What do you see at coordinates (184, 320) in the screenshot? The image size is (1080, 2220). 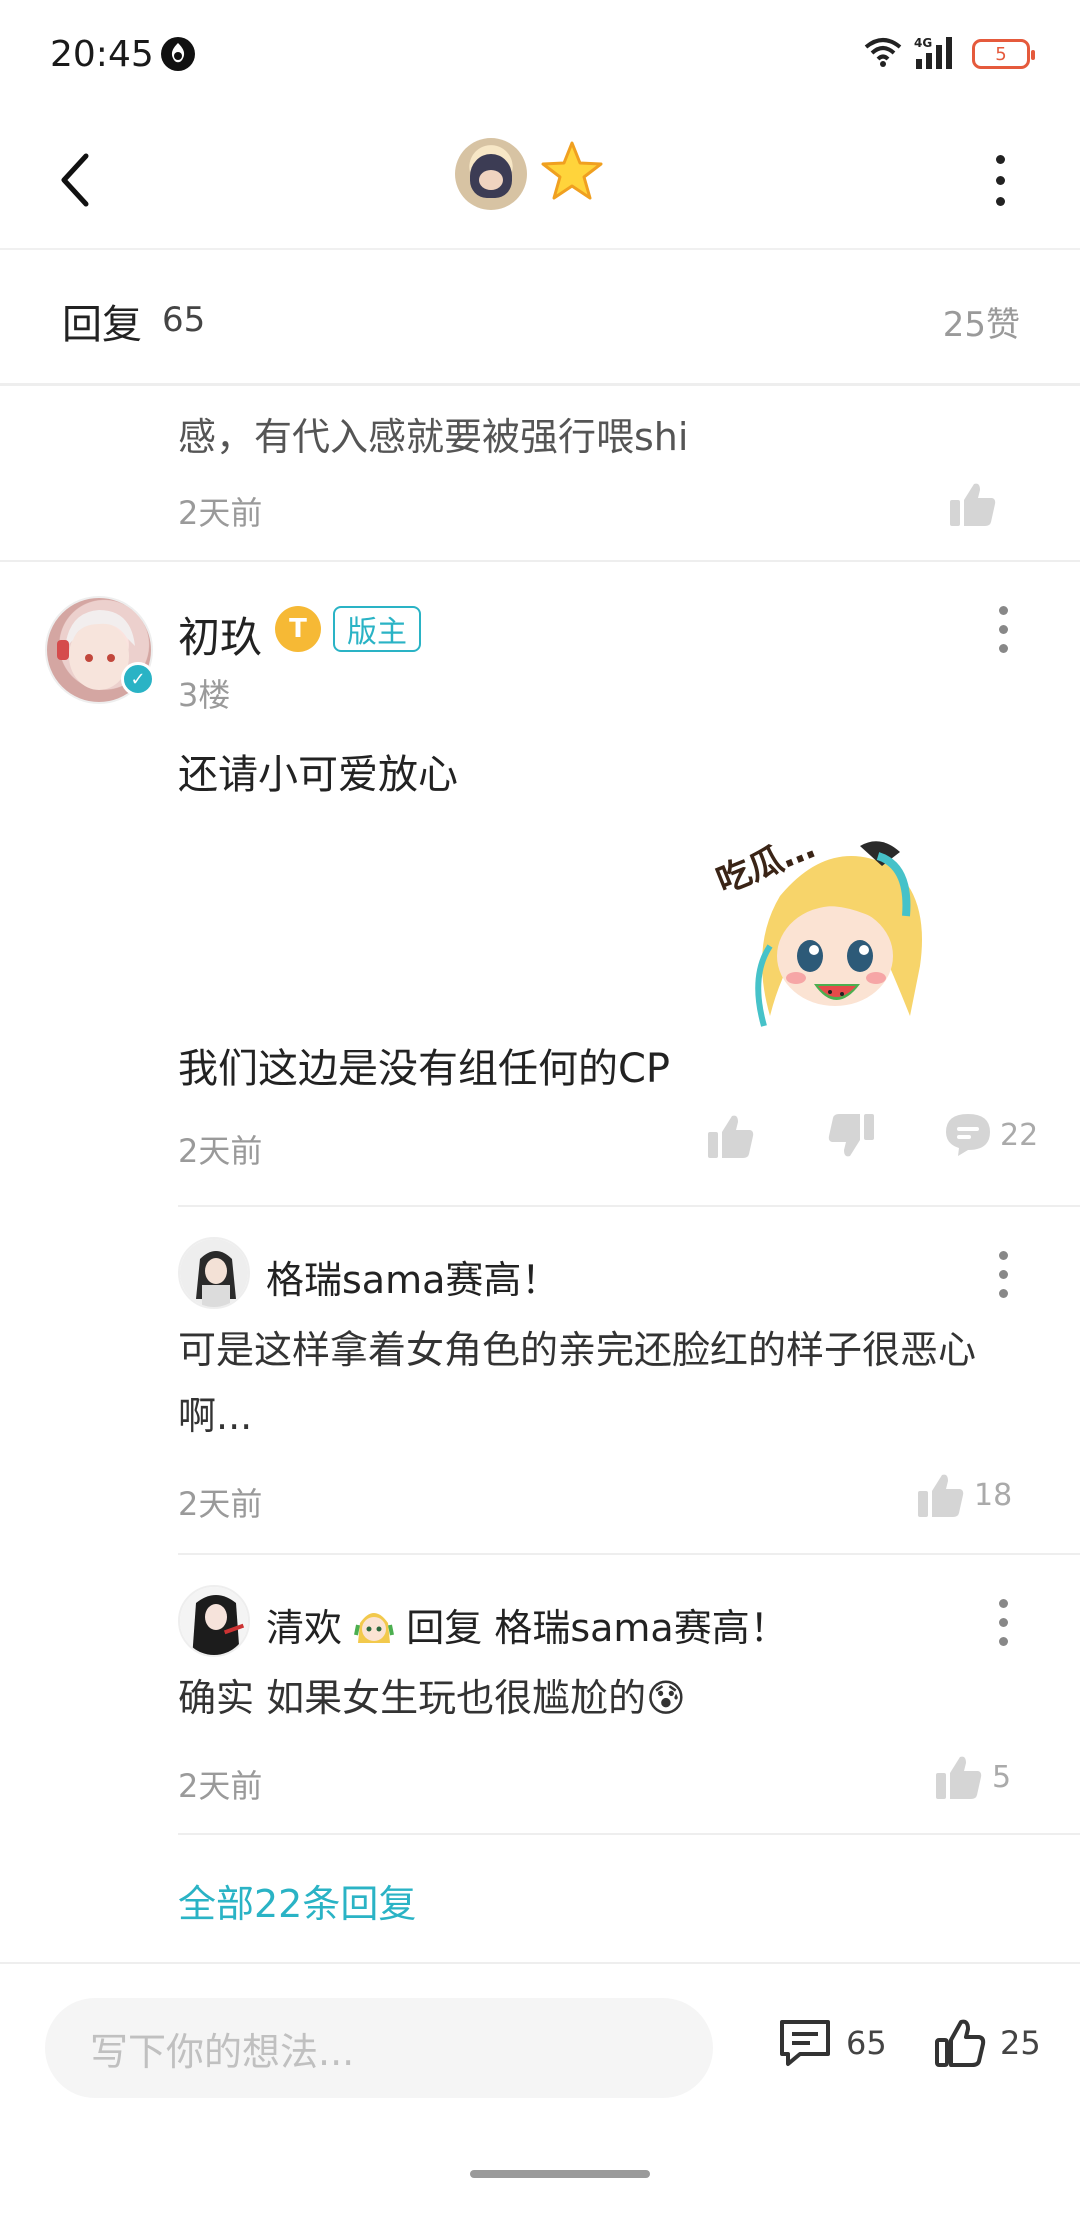 I see `reply-count: 65` at bounding box center [184, 320].